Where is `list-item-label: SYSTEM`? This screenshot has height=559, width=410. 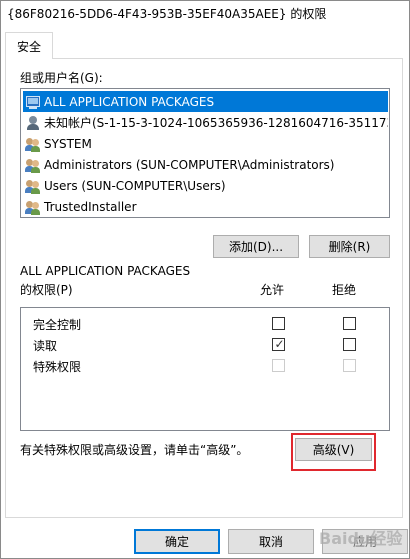
list-item-label: SYSTEM is located at coordinates (68, 143).